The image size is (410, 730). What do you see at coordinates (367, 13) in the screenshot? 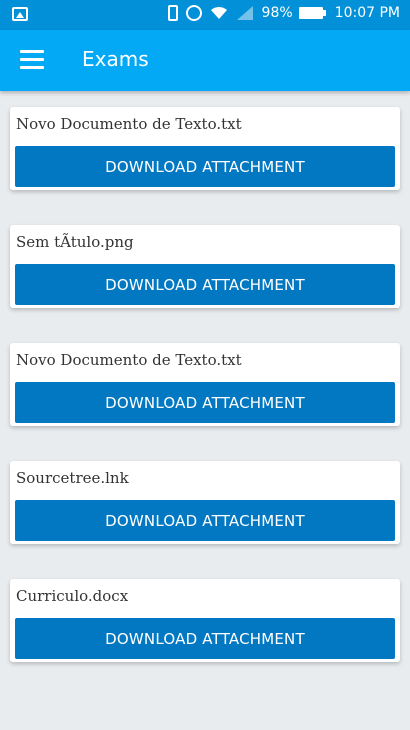
I see `clock-time: 10:07 PM` at bounding box center [367, 13].